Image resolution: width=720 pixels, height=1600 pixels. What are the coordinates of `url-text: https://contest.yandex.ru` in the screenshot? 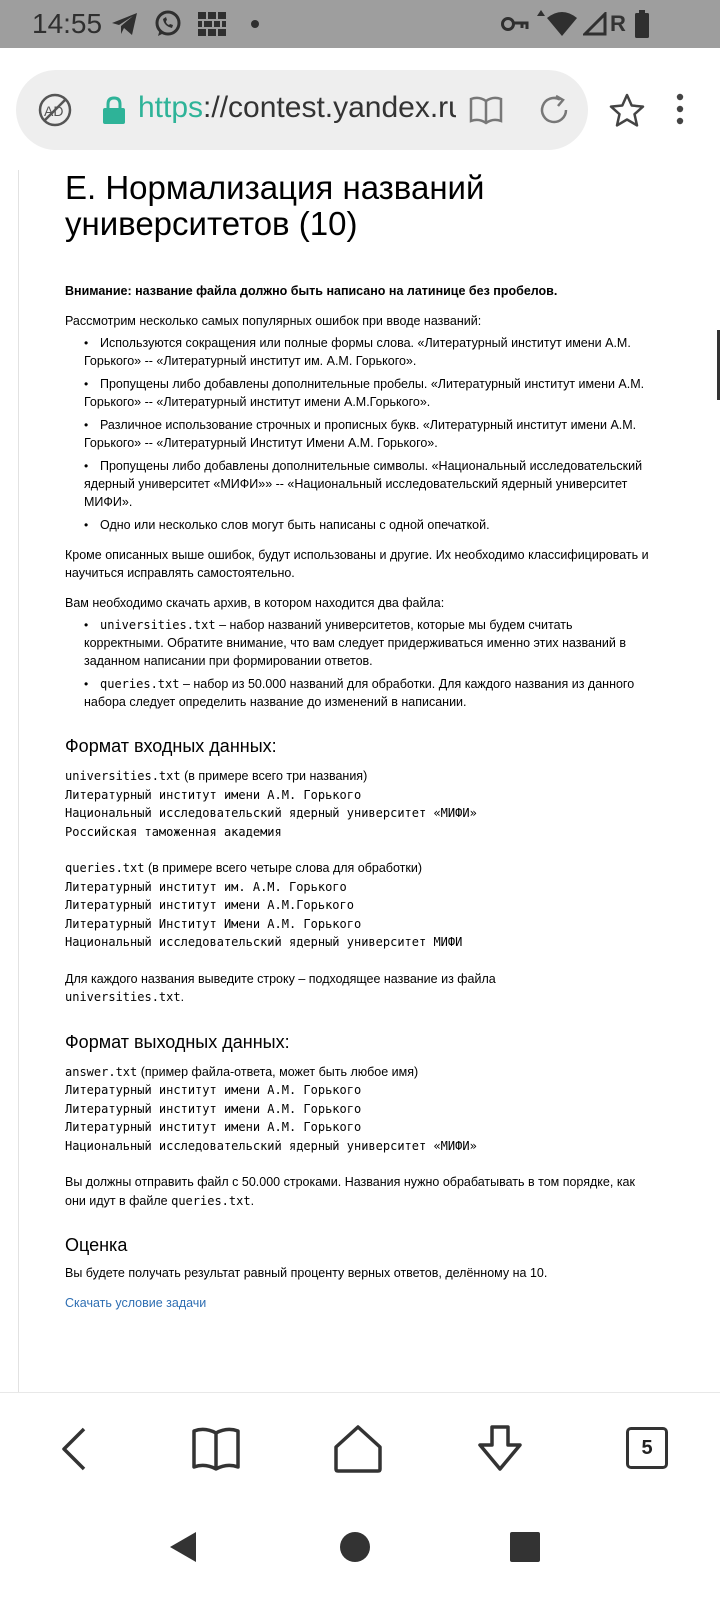 It's located at (297, 108).